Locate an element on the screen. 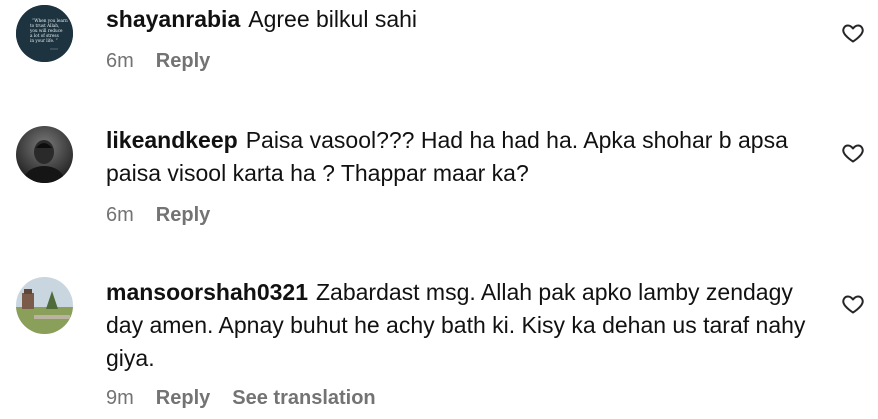 The image size is (878, 419). comment-username: likeandkeep is located at coordinates (172, 140).